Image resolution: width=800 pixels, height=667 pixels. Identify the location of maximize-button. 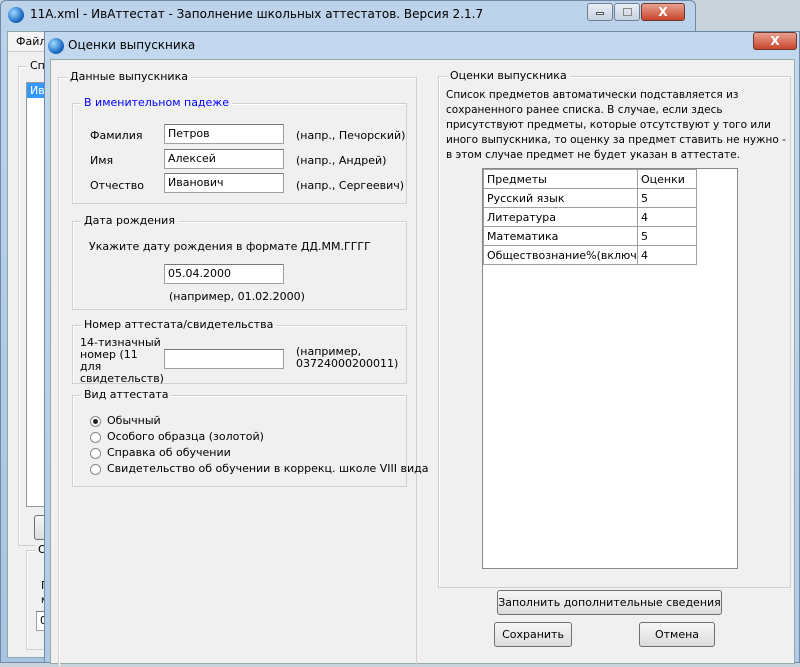
(627, 12).